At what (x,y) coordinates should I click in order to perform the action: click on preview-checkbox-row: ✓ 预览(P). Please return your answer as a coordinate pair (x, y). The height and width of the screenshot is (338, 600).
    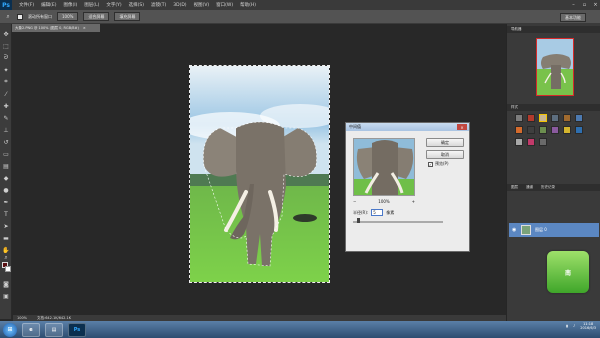
    Looking at the image, I should click on (438, 164).